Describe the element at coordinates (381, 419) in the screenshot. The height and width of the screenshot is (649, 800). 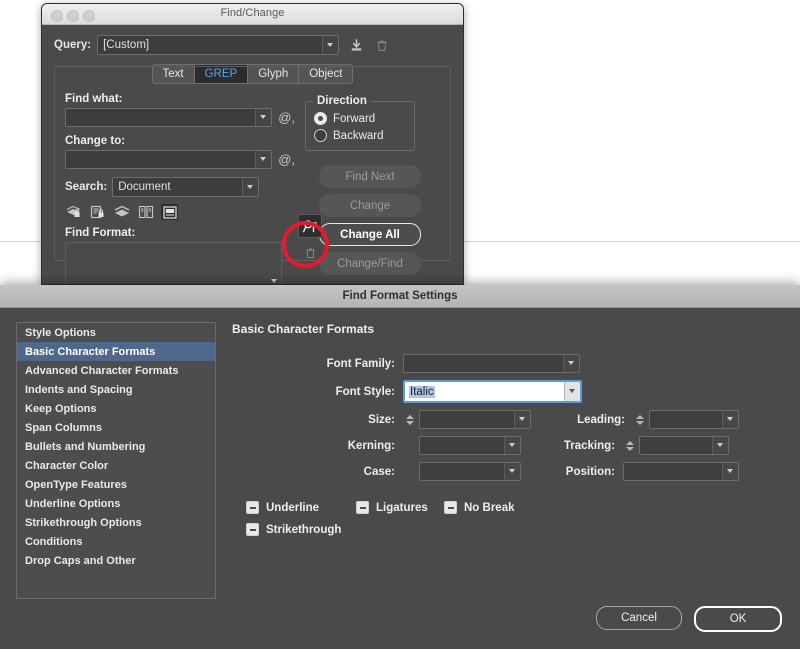
I see `size-label: Size:` at that location.